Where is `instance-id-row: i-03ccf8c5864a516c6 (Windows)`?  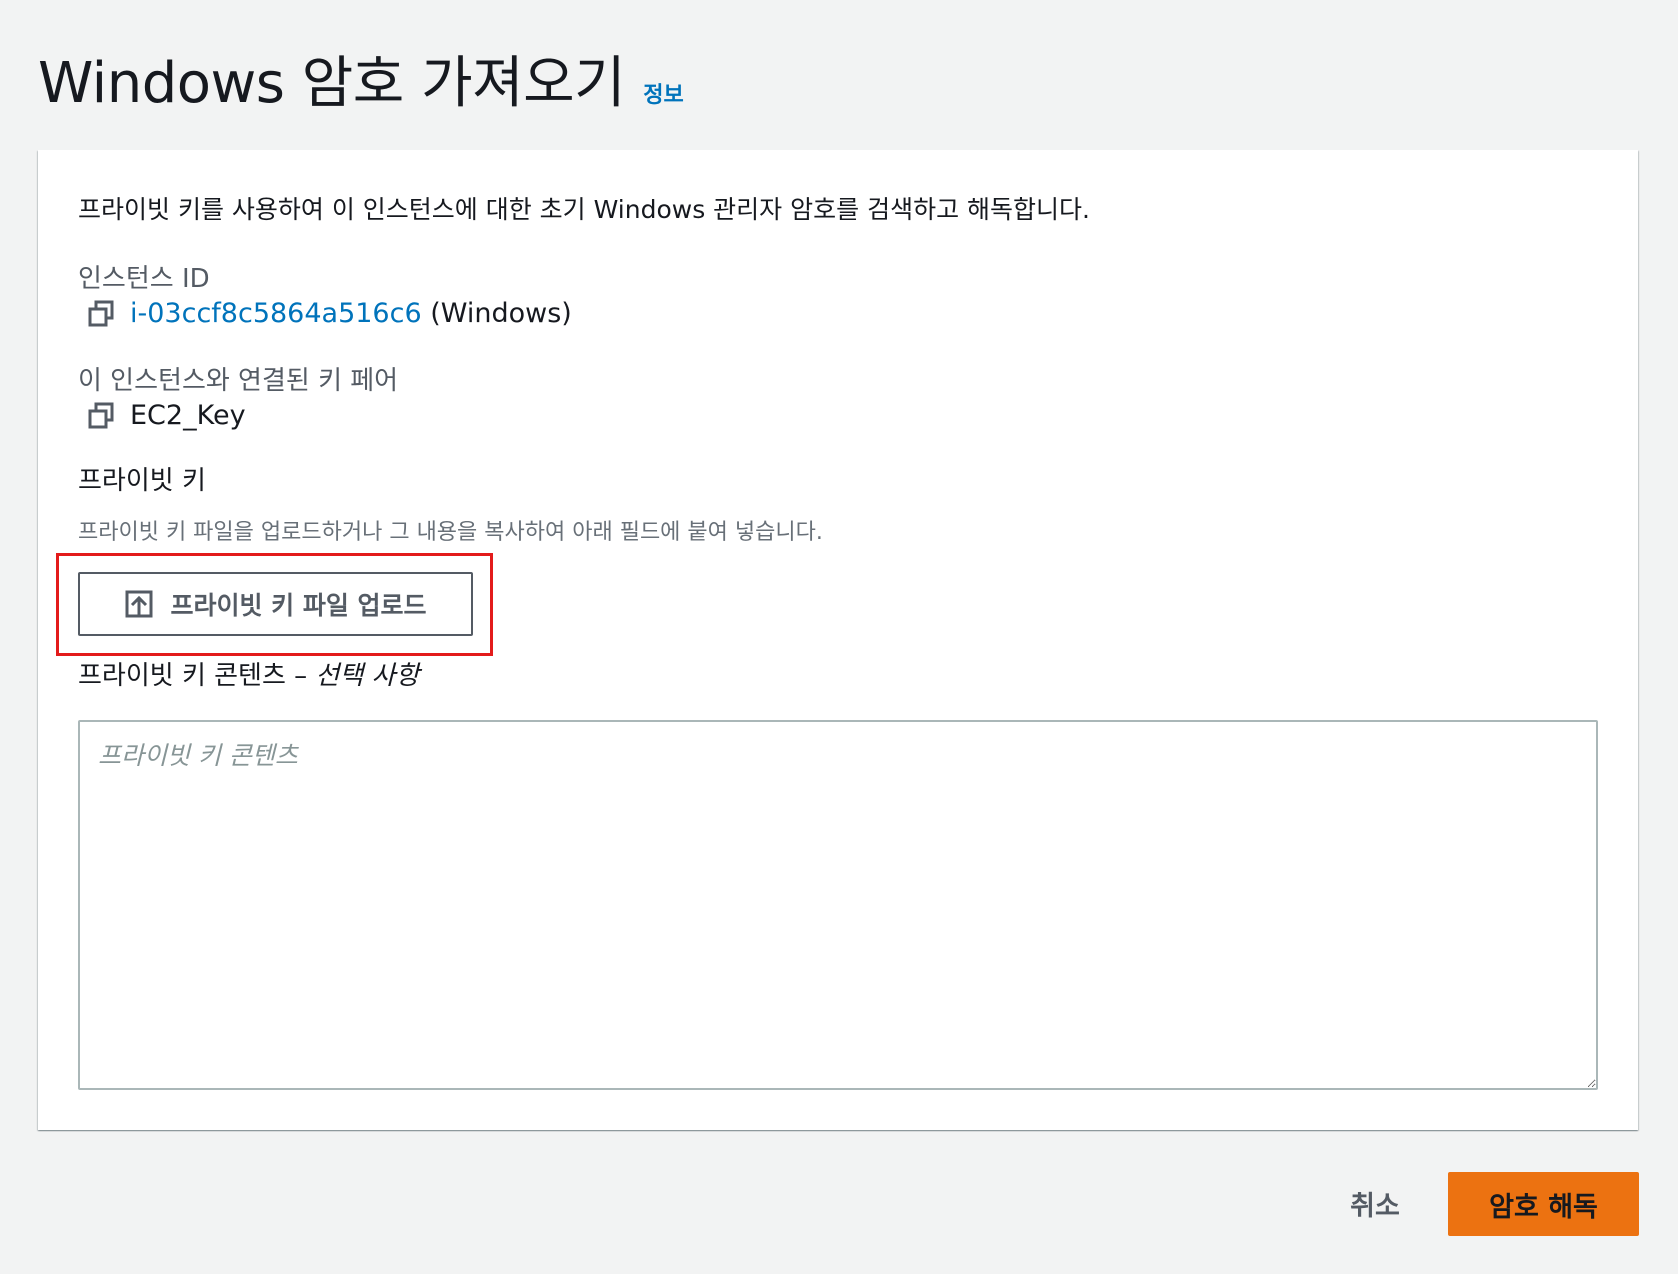
instance-id-row: i-03ccf8c5864a516c6 (Windows) is located at coordinates (329, 313).